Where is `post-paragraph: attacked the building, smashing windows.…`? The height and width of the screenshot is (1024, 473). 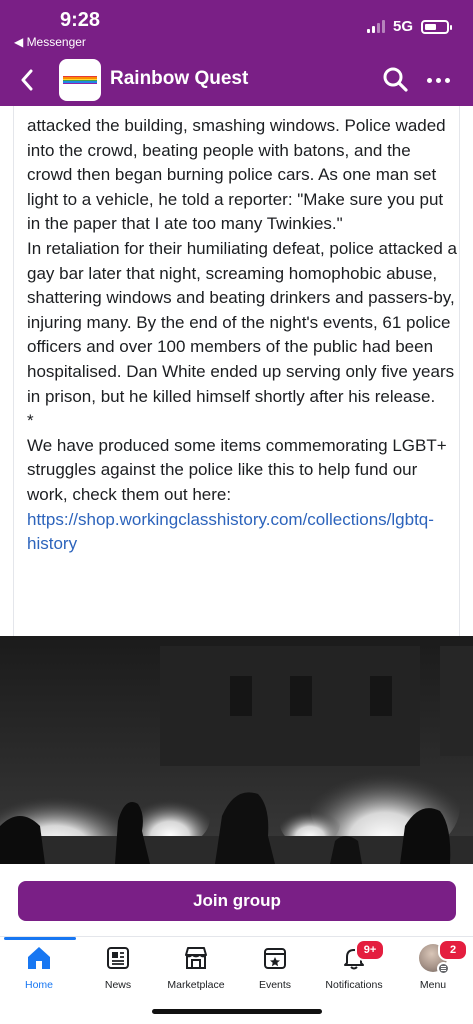 post-paragraph: attacked the building, smashing windows.… is located at coordinates (236, 175).